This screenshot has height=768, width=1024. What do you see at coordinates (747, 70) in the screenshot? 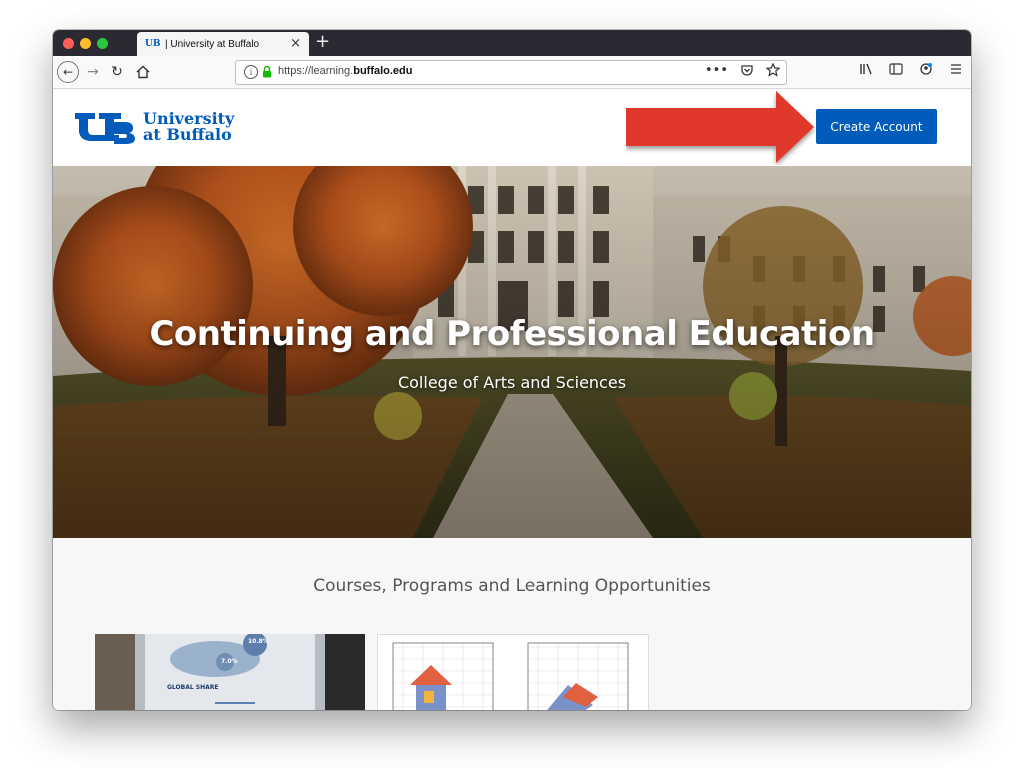
I see `pocket-icon` at bounding box center [747, 70].